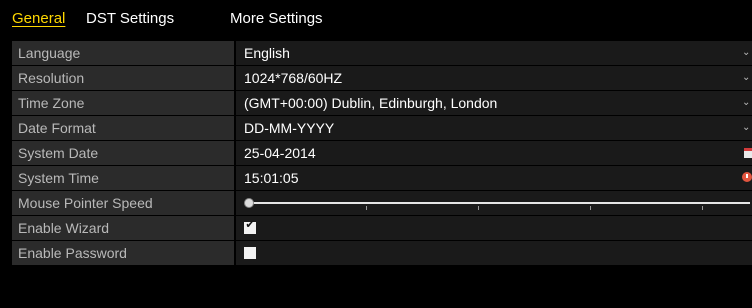 This screenshot has height=308, width=752. I want to click on mouse-pointer-speed-slider, so click(494, 203).